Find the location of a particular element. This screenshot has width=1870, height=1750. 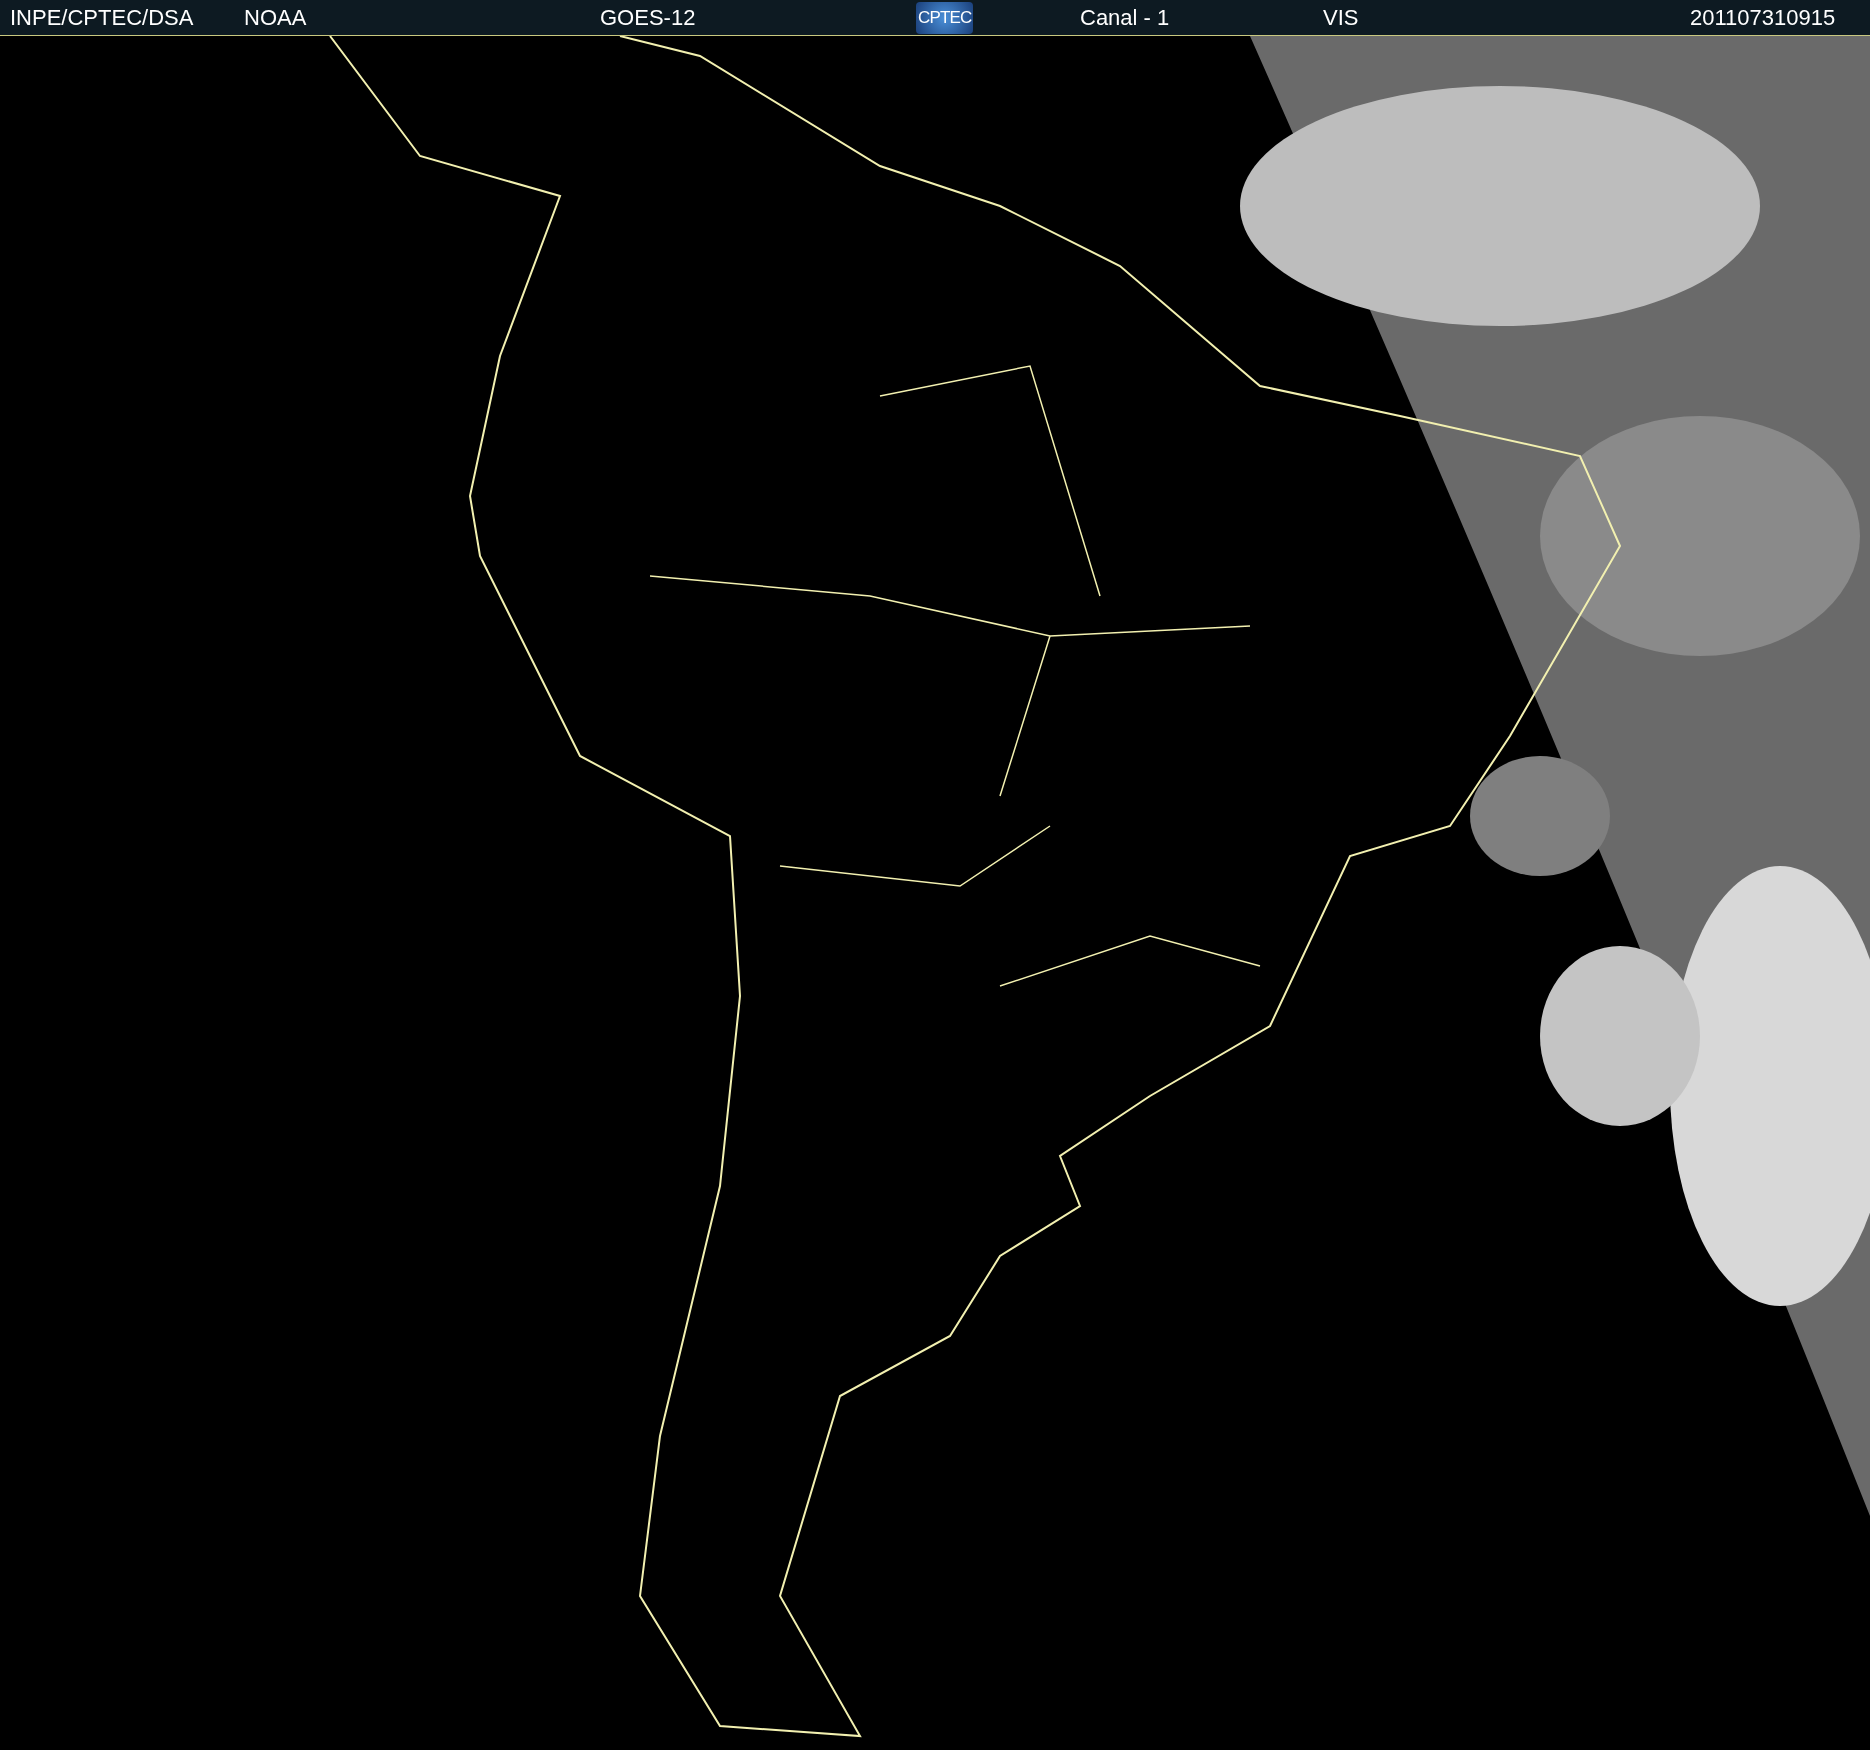

header-label: 201107310915 is located at coordinates (1763, 18).